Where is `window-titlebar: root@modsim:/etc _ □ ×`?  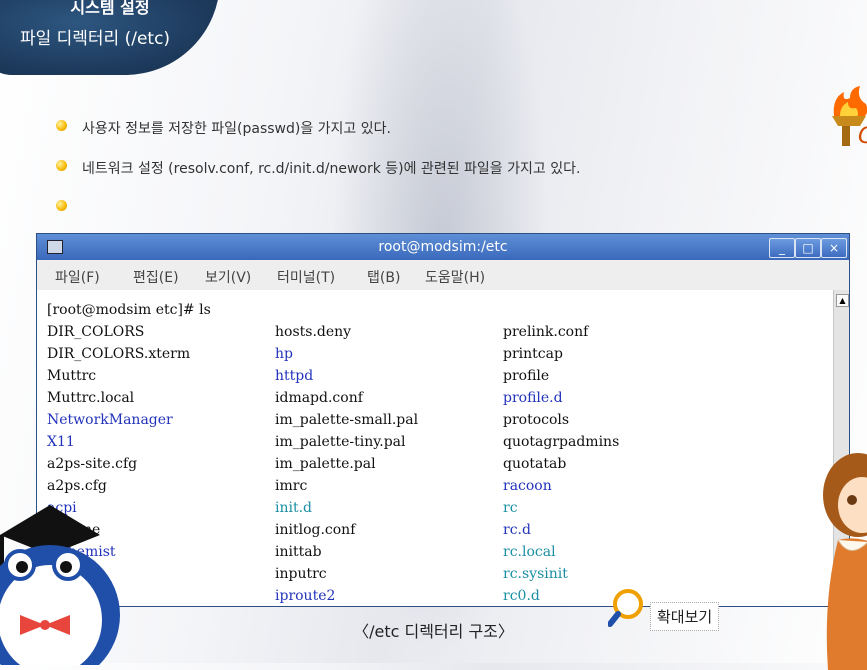
window-titlebar: root@modsim:/etc _ □ × is located at coordinates (443, 247).